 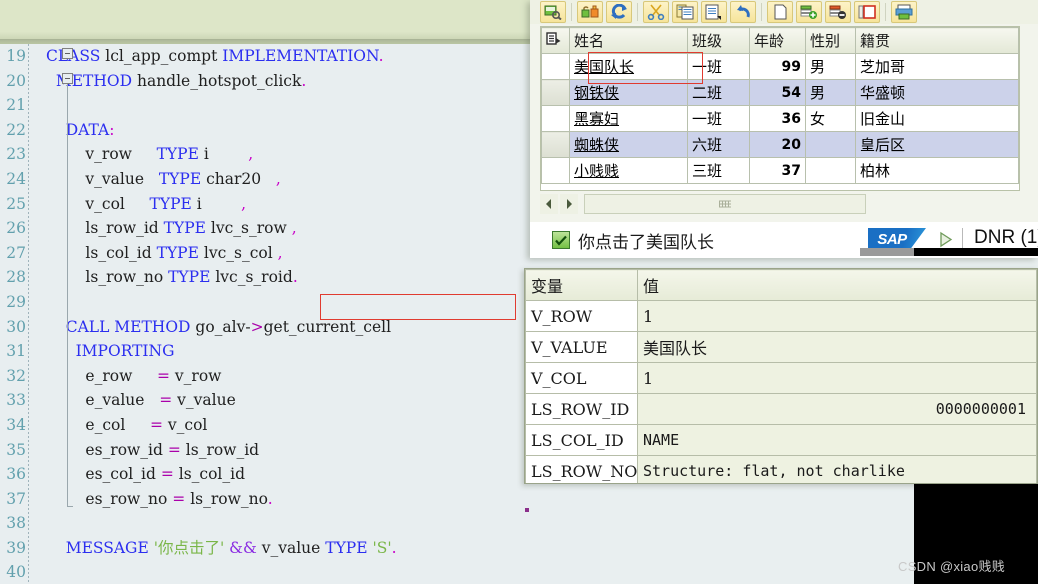 What do you see at coordinates (300, 499) in the screenshot?
I see `code-line: 37 es_row_no = ls_row_no.` at bounding box center [300, 499].